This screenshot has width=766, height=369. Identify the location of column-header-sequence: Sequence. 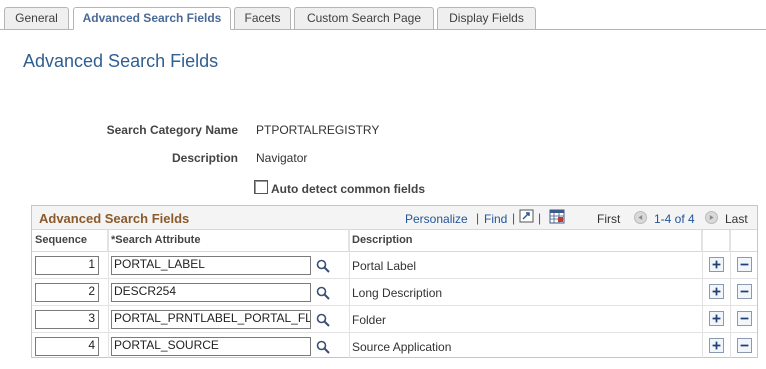
(70, 241).